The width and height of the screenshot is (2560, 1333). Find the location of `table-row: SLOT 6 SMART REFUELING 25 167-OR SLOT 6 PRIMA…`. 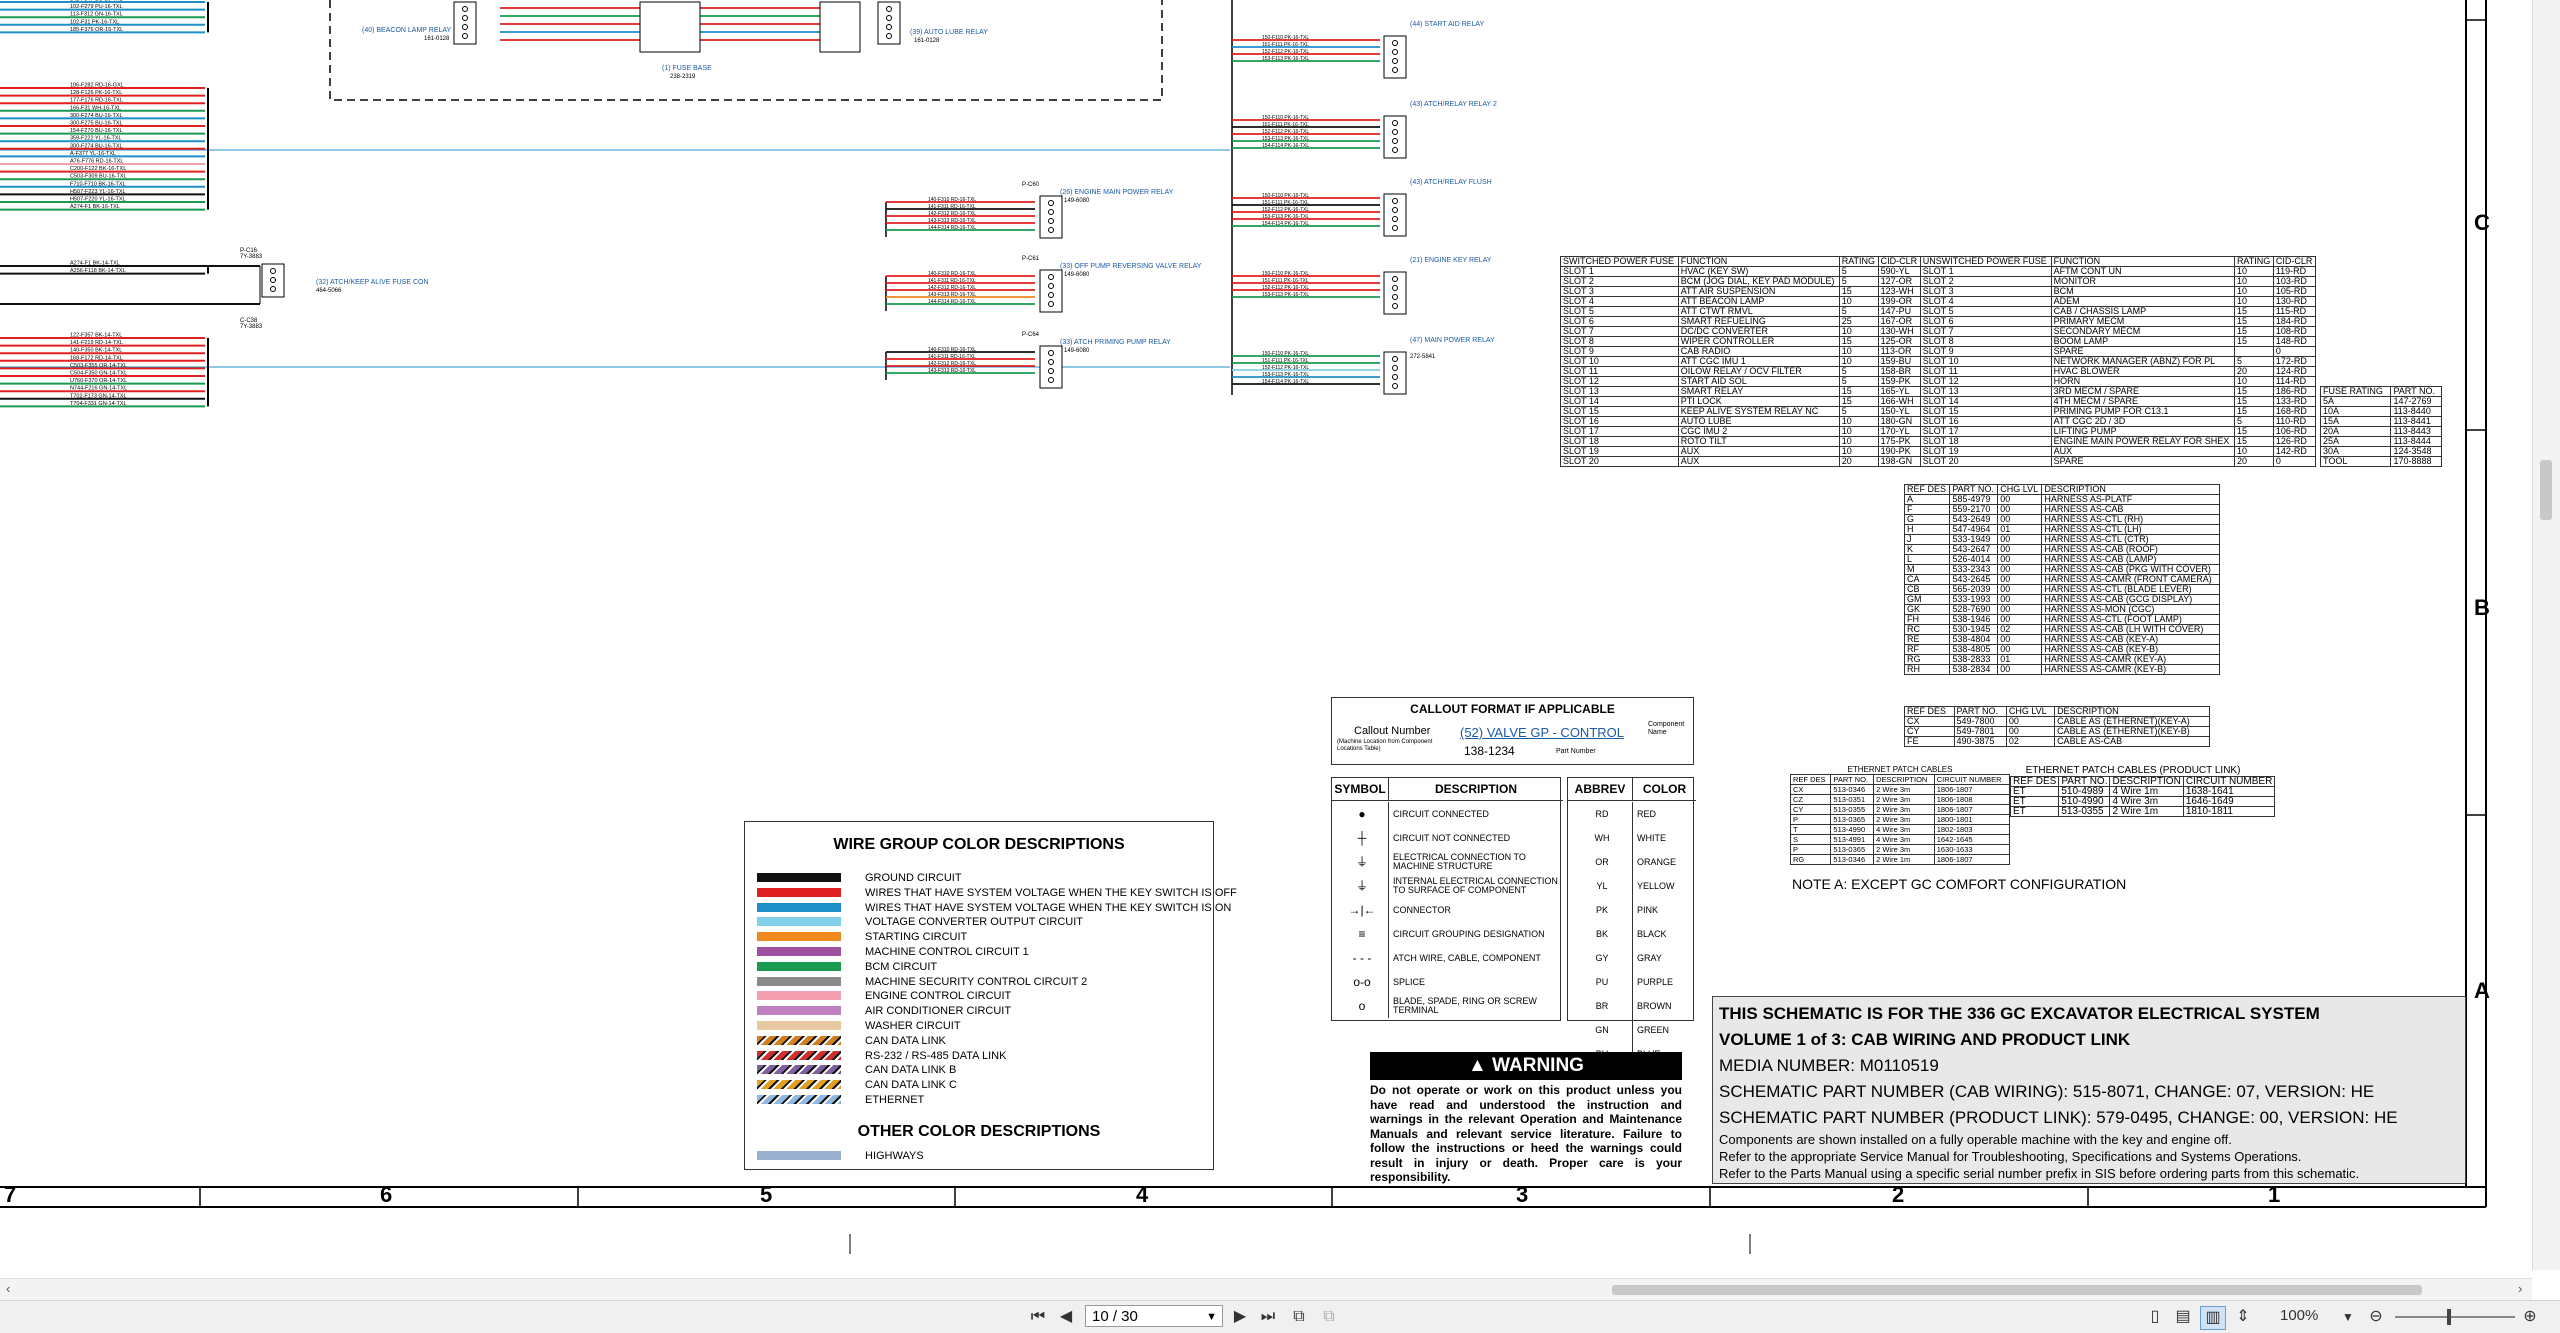

table-row: SLOT 6 SMART REFUELING 25 167-OR SLOT 6 PRIMA… is located at coordinates (1938, 321).